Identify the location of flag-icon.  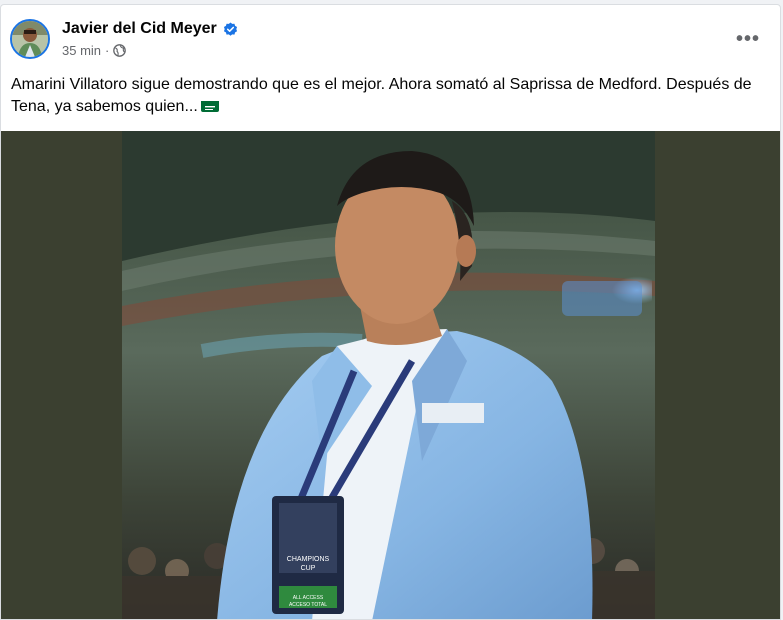
(209, 105).